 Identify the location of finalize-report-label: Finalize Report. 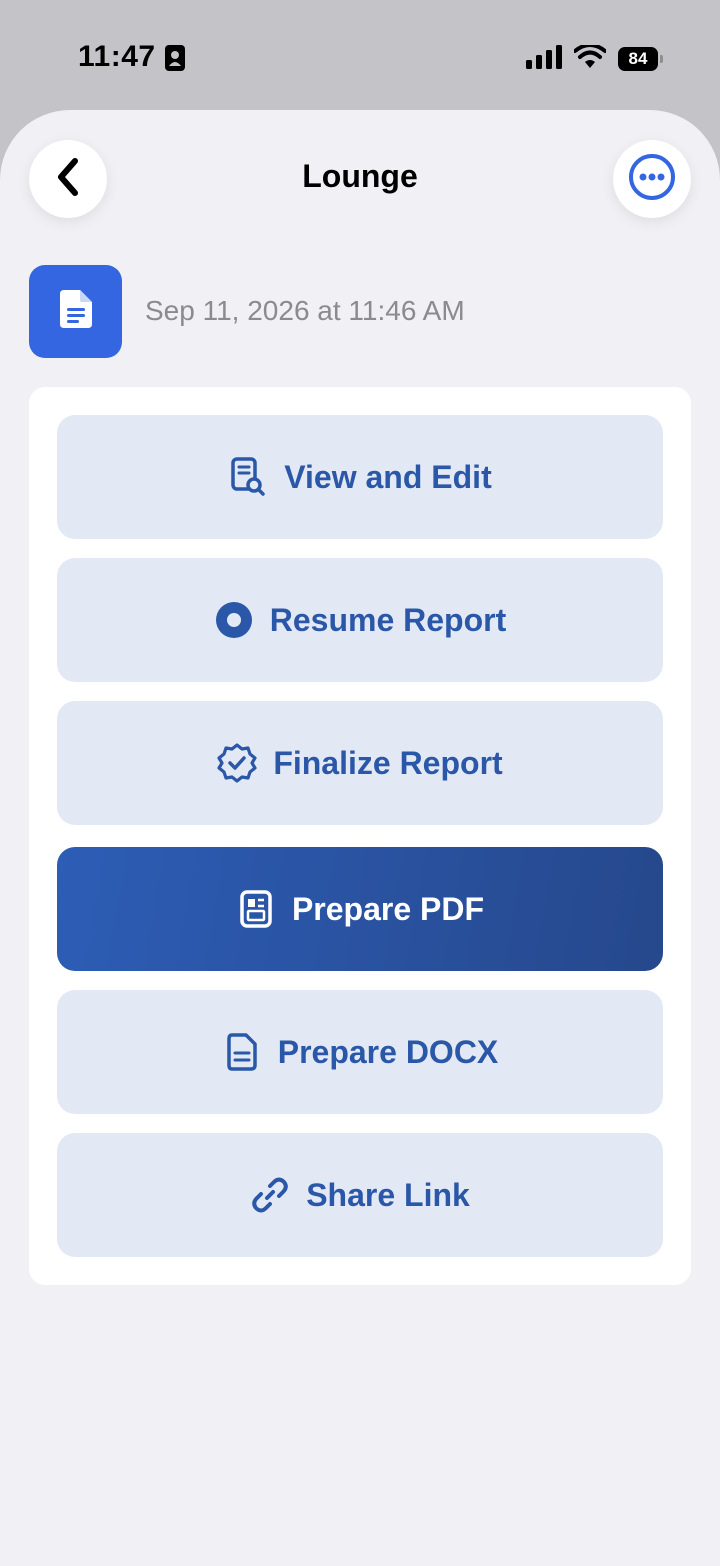
(388, 762).